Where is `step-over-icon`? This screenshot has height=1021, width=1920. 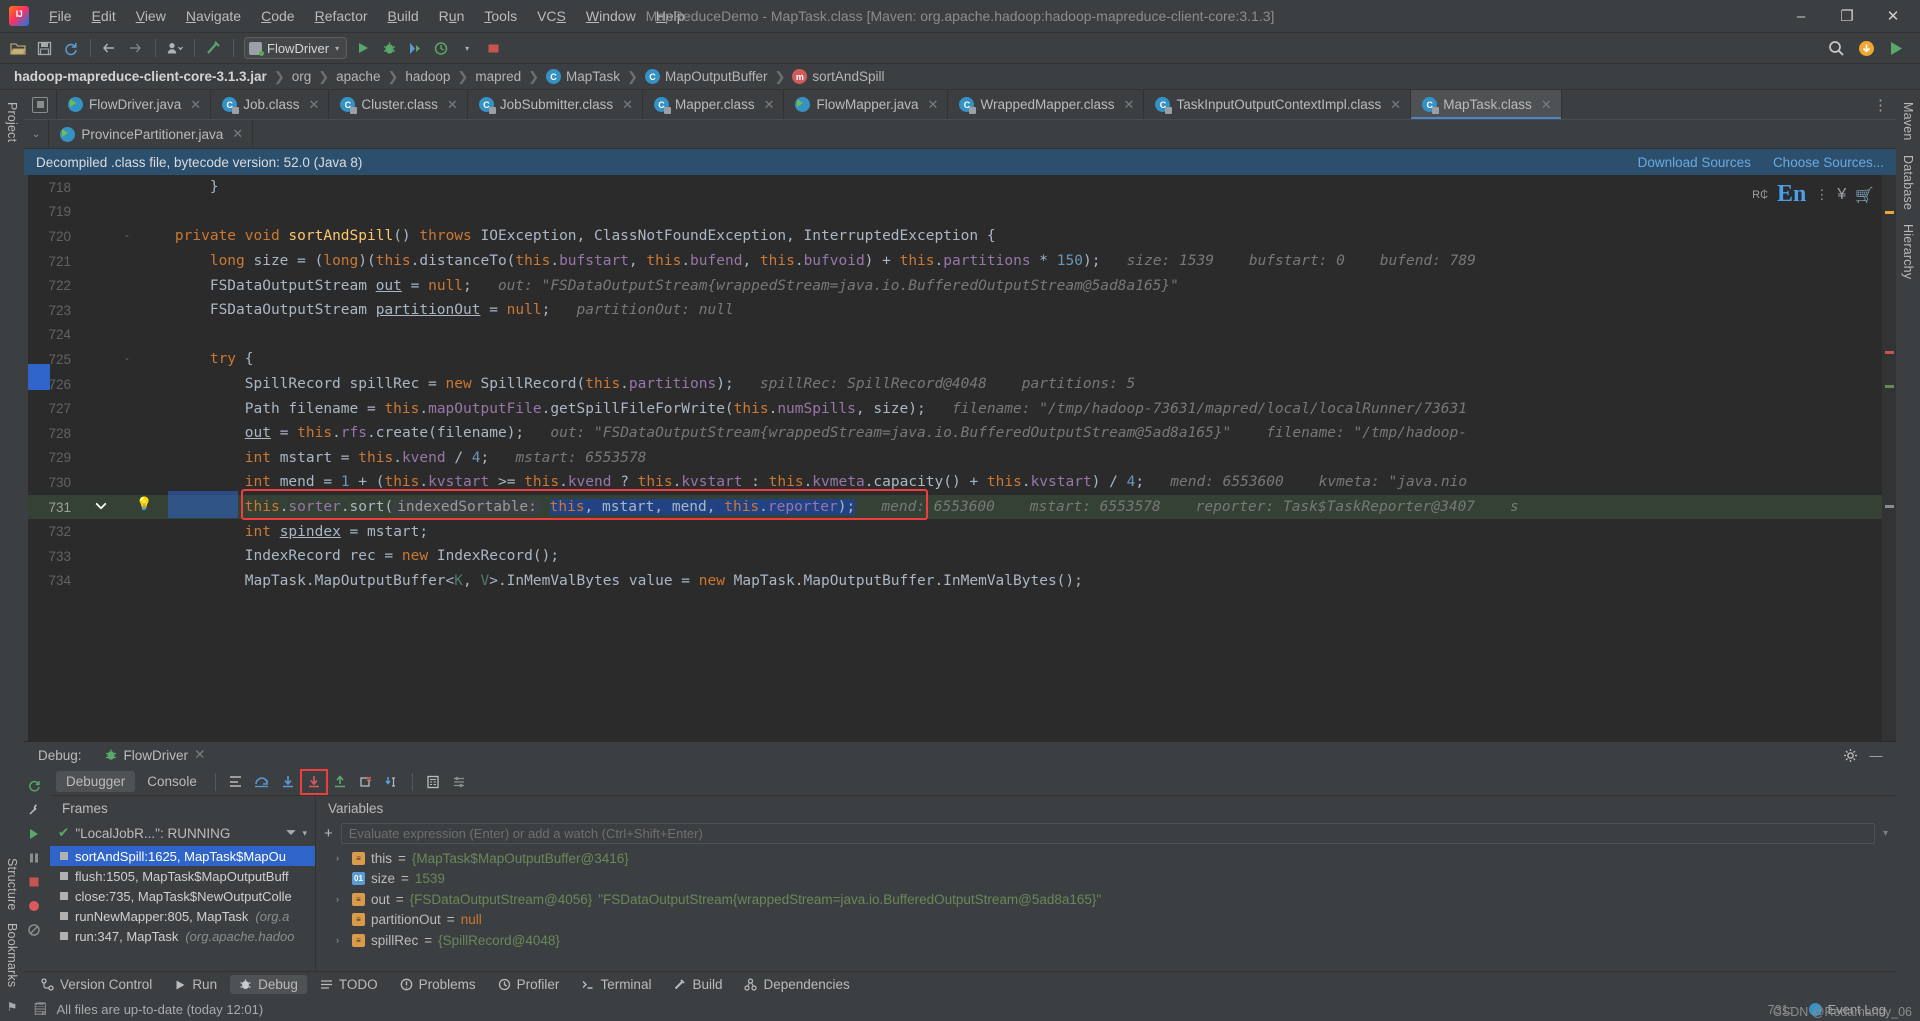
step-over-icon is located at coordinates (262, 782).